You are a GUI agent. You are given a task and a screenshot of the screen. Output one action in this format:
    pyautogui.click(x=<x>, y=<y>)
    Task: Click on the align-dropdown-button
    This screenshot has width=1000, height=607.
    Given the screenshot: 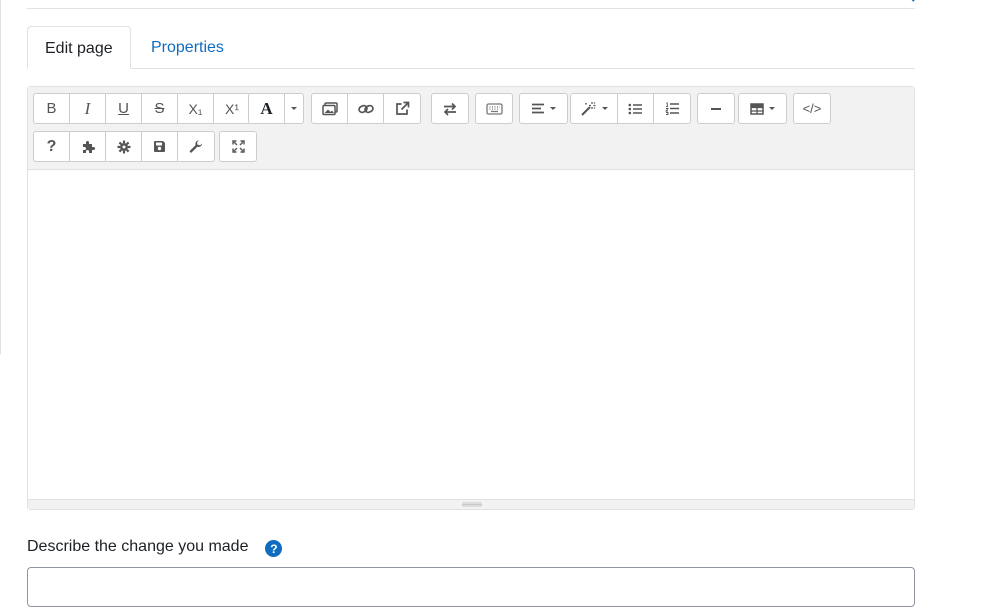 What is the action you would take?
    pyautogui.click(x=543, y=108)
    